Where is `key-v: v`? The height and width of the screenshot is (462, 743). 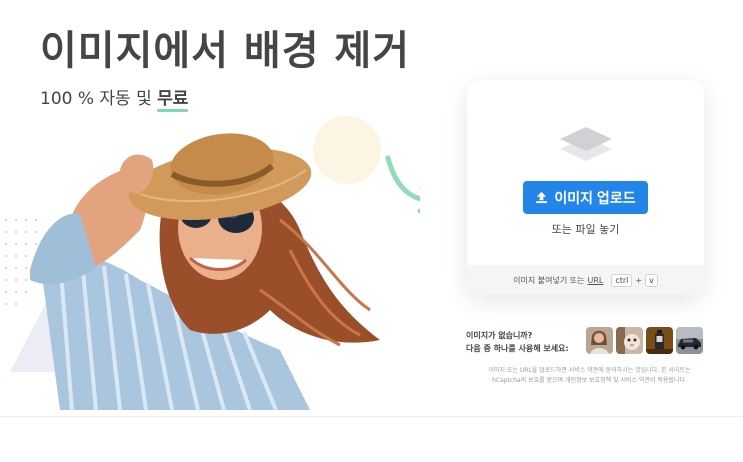
key-v: v is located at coordinates (651, 280).